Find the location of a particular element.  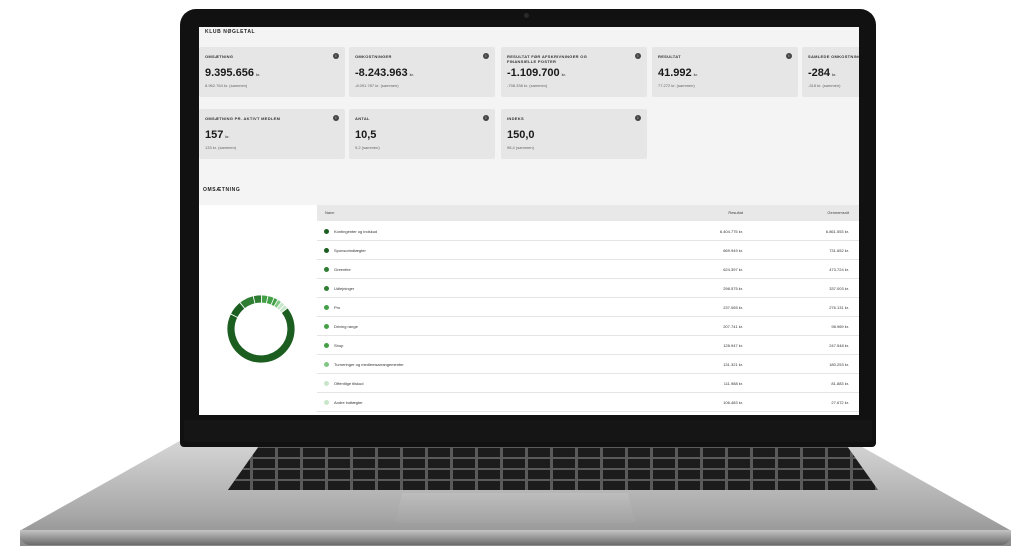

kpi-label: SAMLEDE OMKOSTNINGER is located at coordinates (833, 56).